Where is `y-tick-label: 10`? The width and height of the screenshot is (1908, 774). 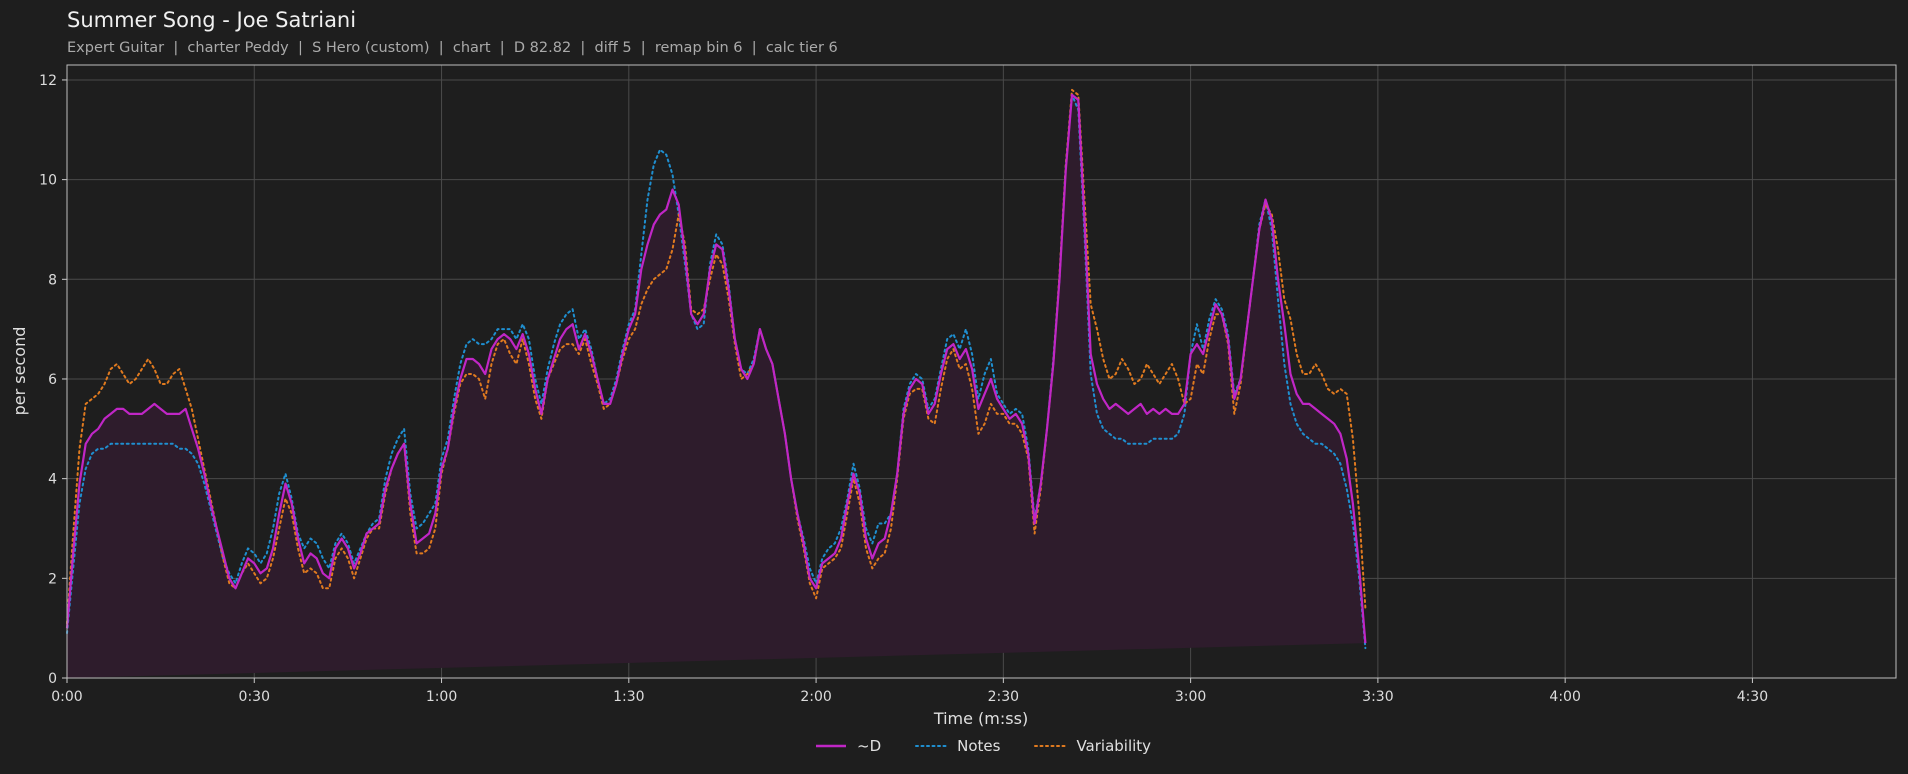
y-tick-label: 10 is located at coordinates (48, 181).